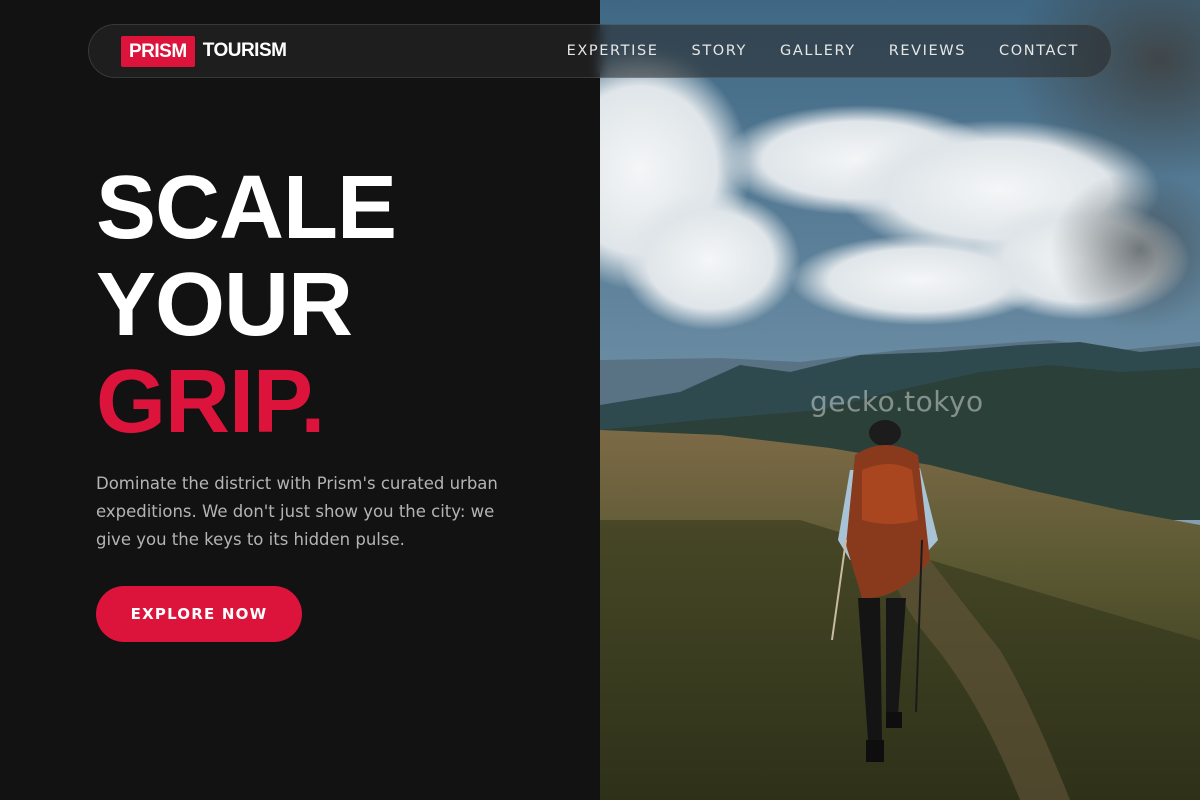 The image size is (1200, 800). I want to click on headline-line-2: YOUR, so click(224, 305).